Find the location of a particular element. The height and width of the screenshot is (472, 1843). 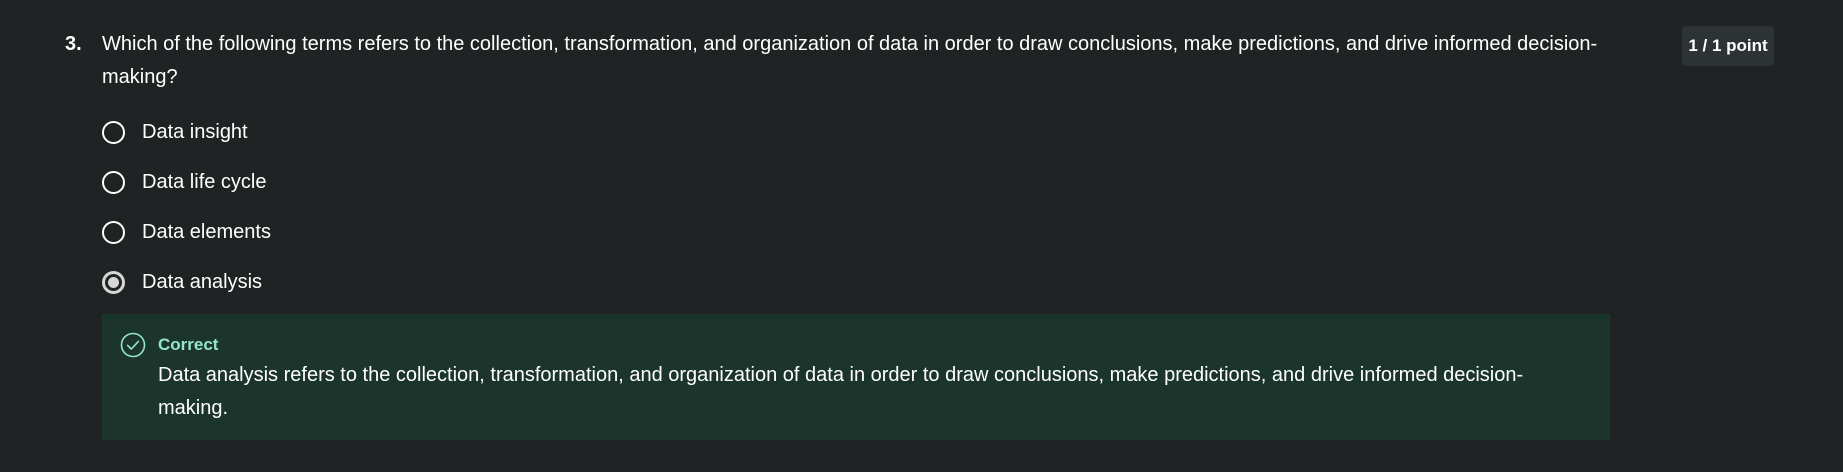

option-label: Data analysis is located at coordinates (202, 282).